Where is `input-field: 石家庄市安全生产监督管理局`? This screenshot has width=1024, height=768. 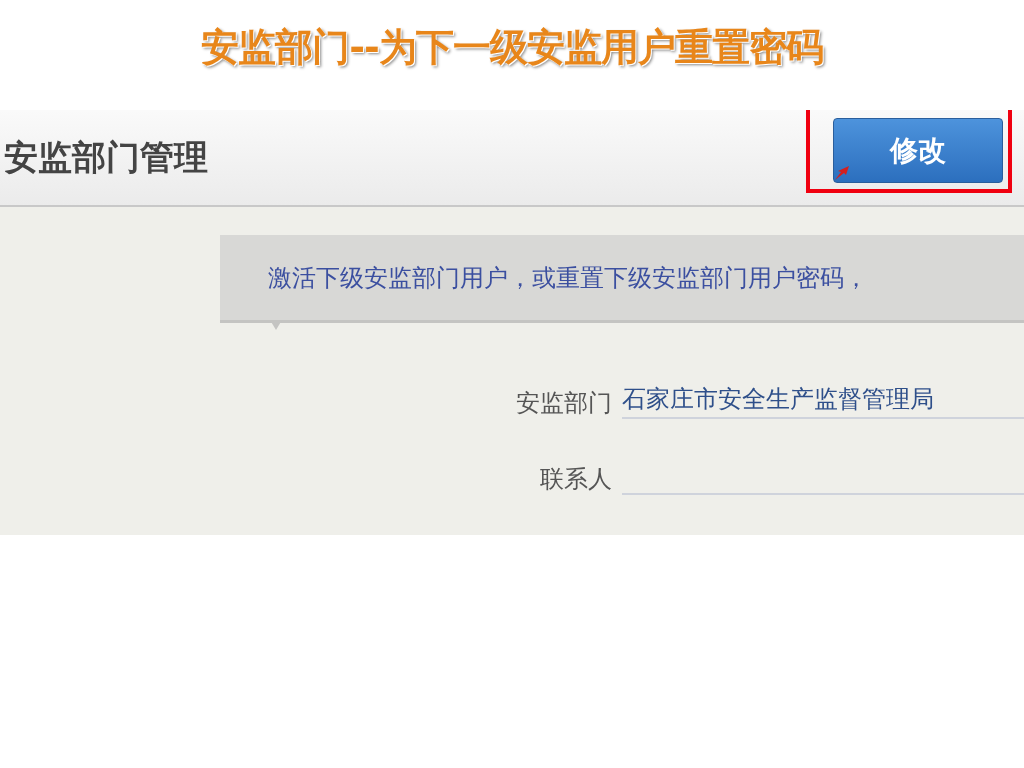 input-field: 石家庄市安全生产监督管理局 is located at coordinates (823, 401).